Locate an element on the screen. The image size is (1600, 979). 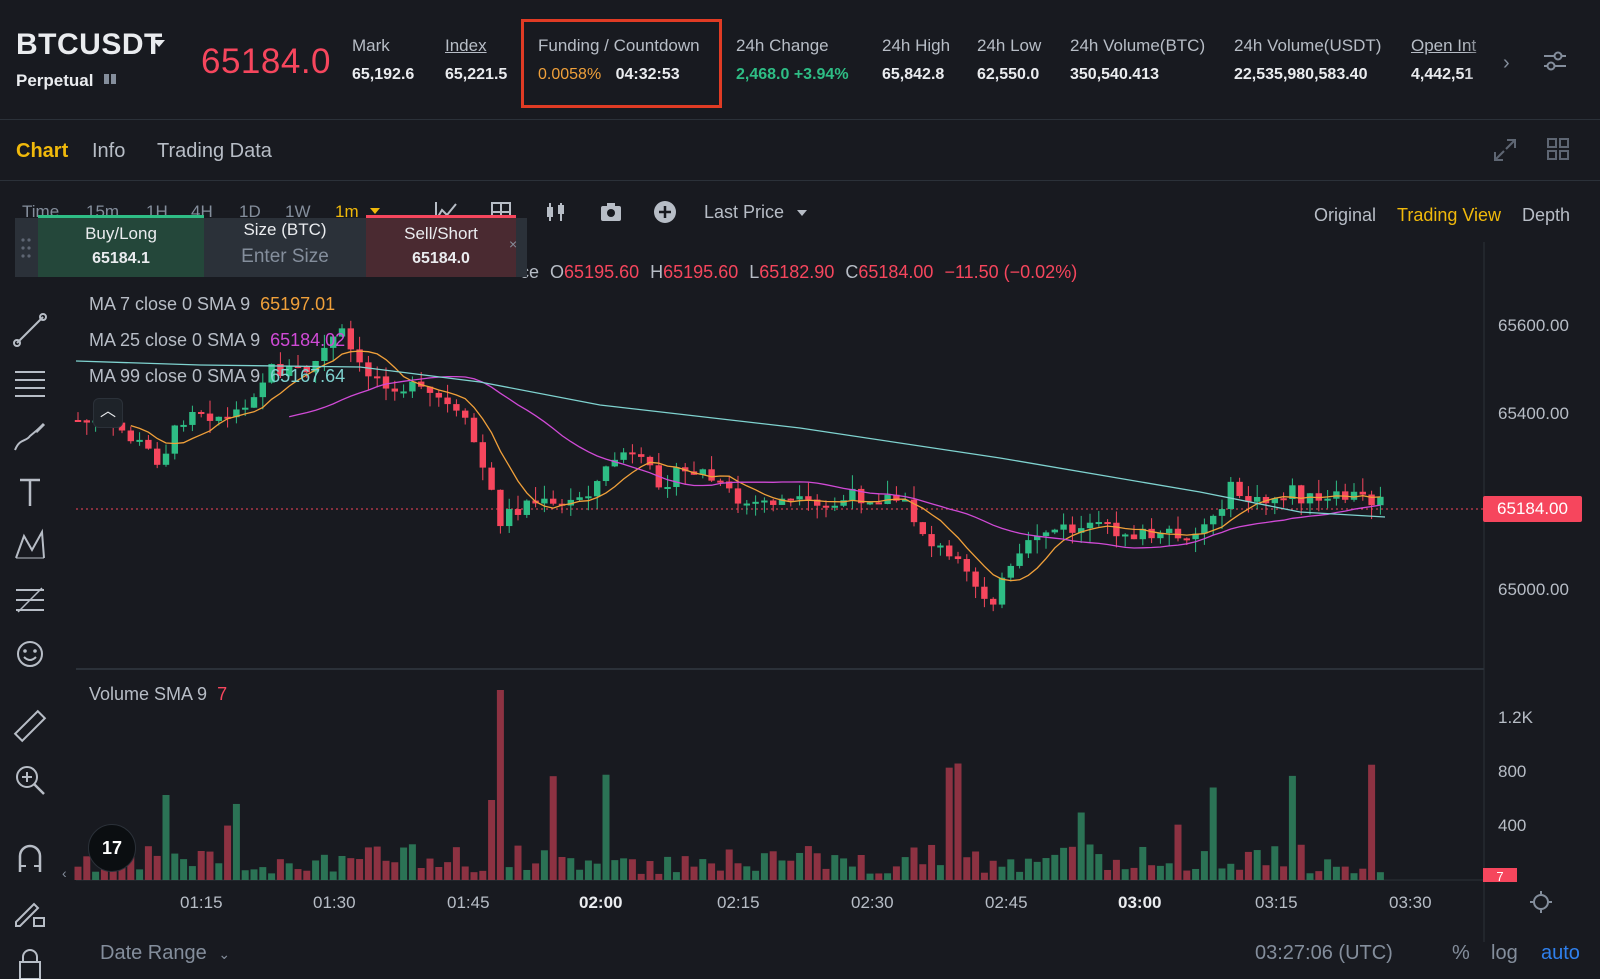
drag-handle-icon is located at coordinates (26, 248).